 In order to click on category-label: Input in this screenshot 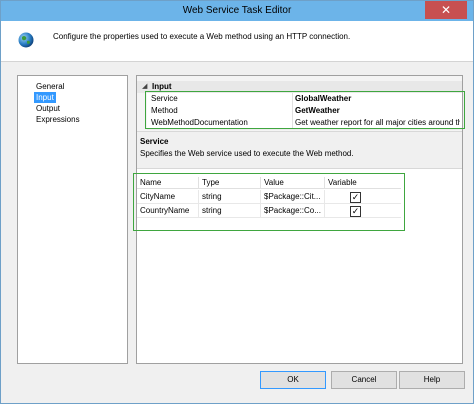, I will do `click(162, 86)`.